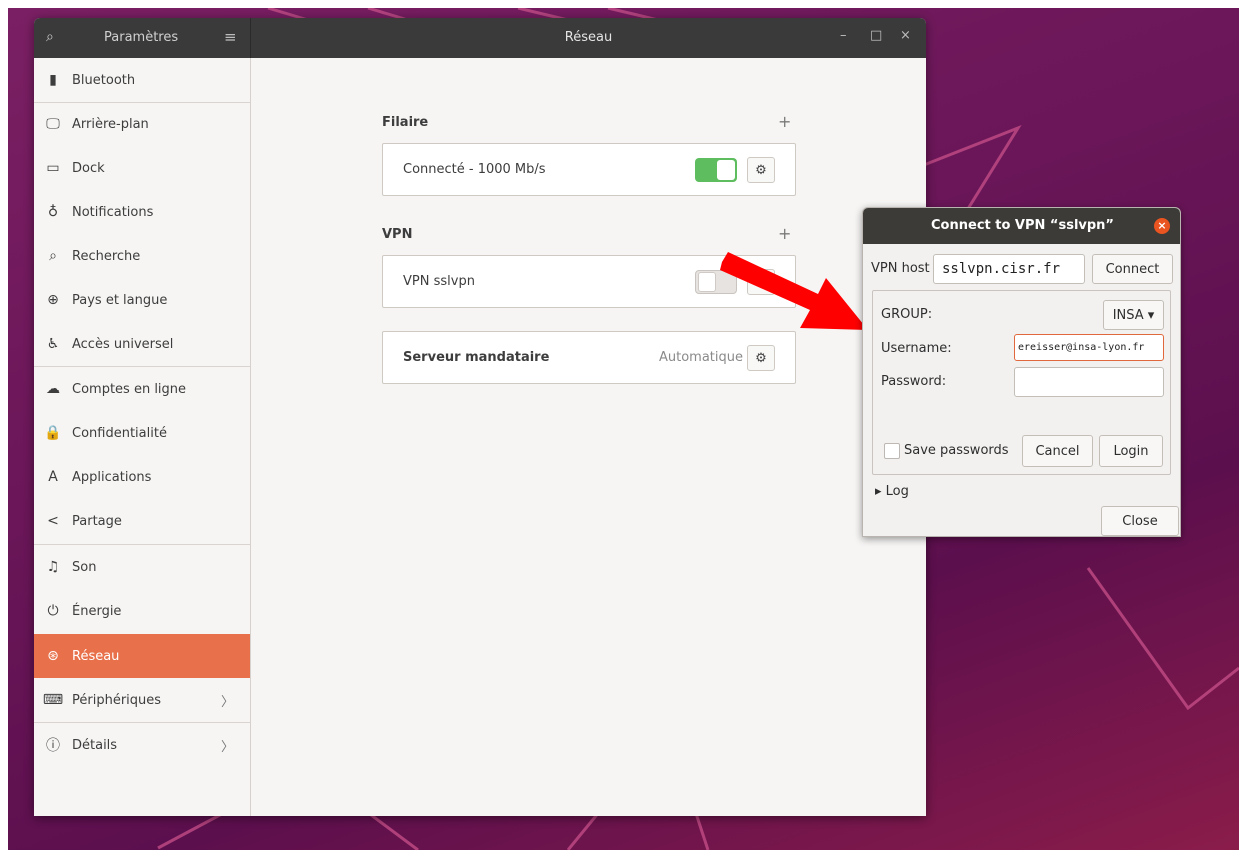 The height and width of the screenshot is (858, 1247). Describe the element at coordinates (1009, 269) in the screenshot. I see `vpn-host-input: sslvpn.cisr.fr` at that location.